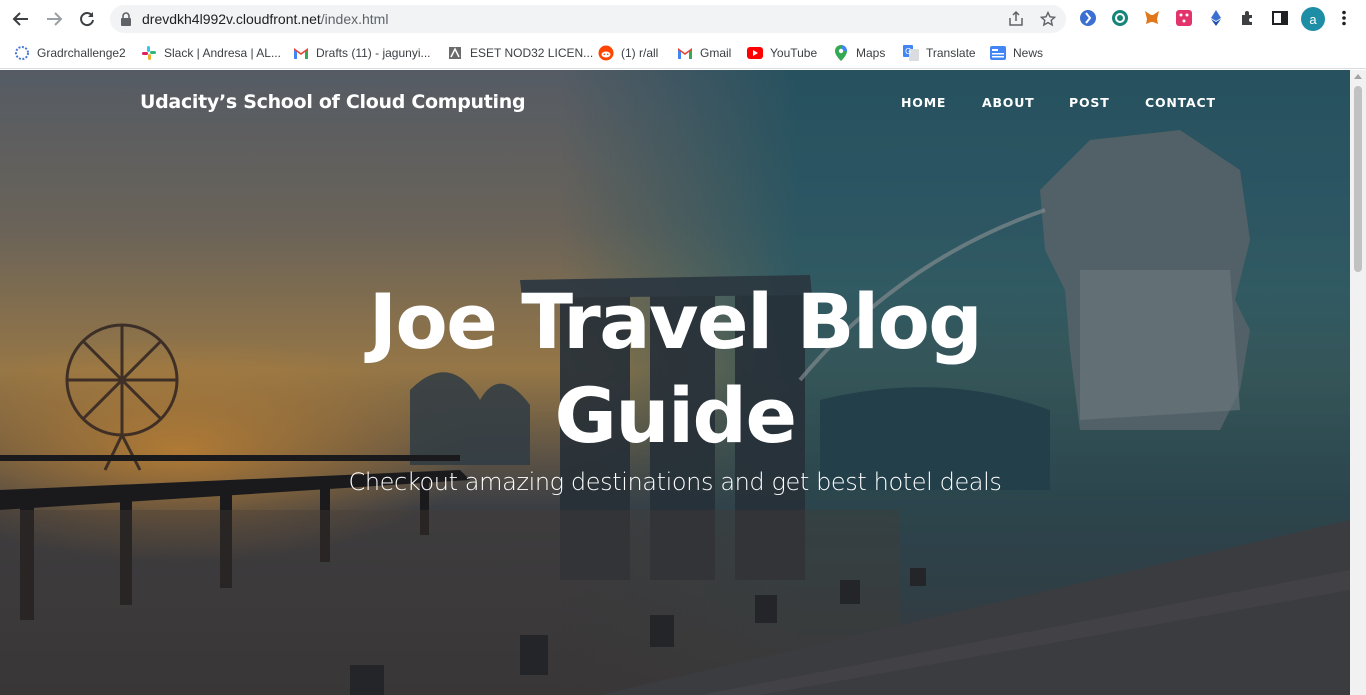 Image resolution: width=1366 pixels, height=695 pixels. I want to click on bookmark-news: News, so click(1016, 53).